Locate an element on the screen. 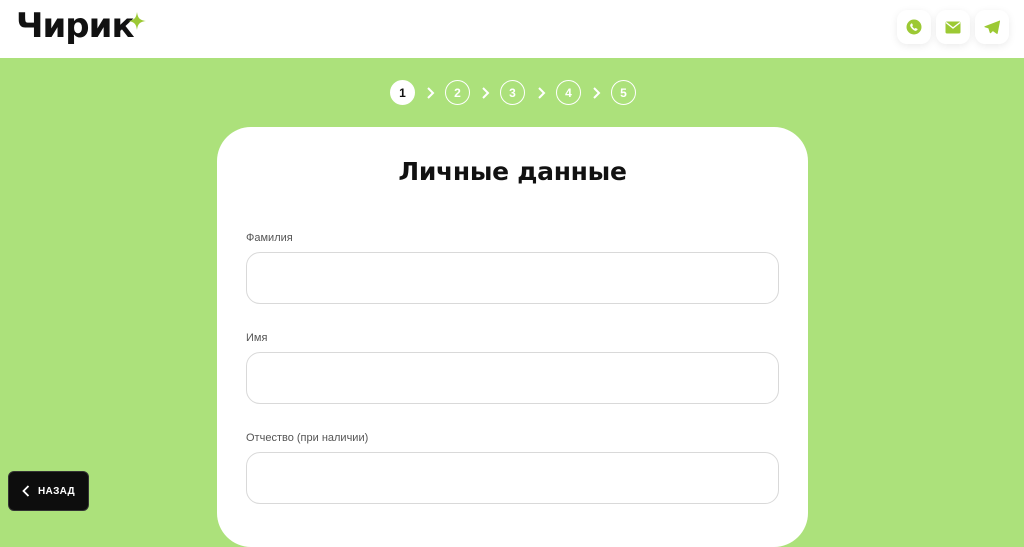 This screenshot has height=547, width=1024. phone-icon is located at coordinates (914, 27).